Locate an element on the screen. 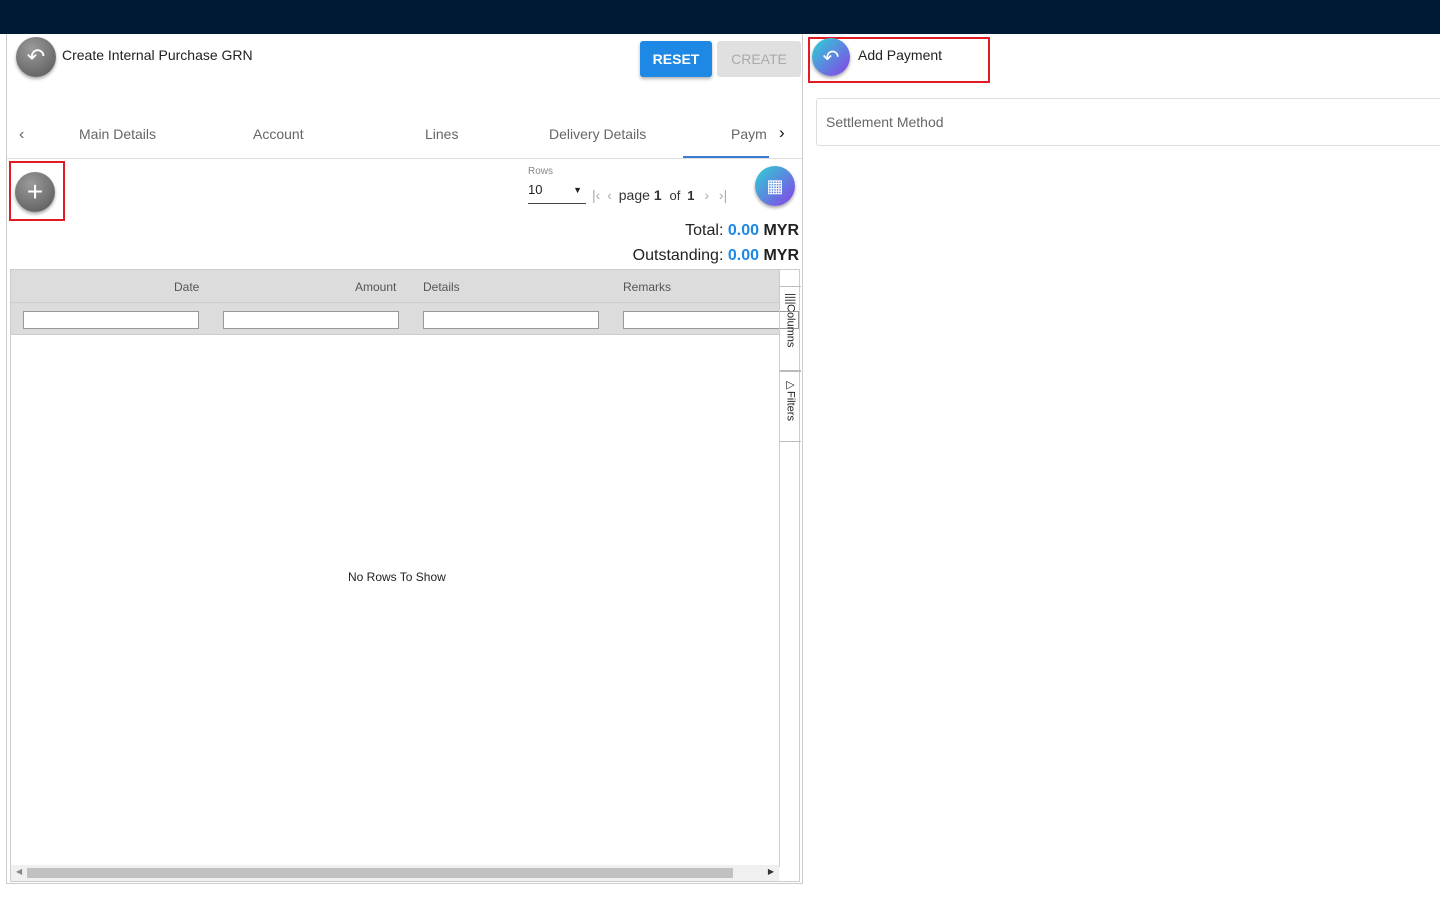  grid-header: Date Amount Details Remarks is located at coordinates (395, 286).